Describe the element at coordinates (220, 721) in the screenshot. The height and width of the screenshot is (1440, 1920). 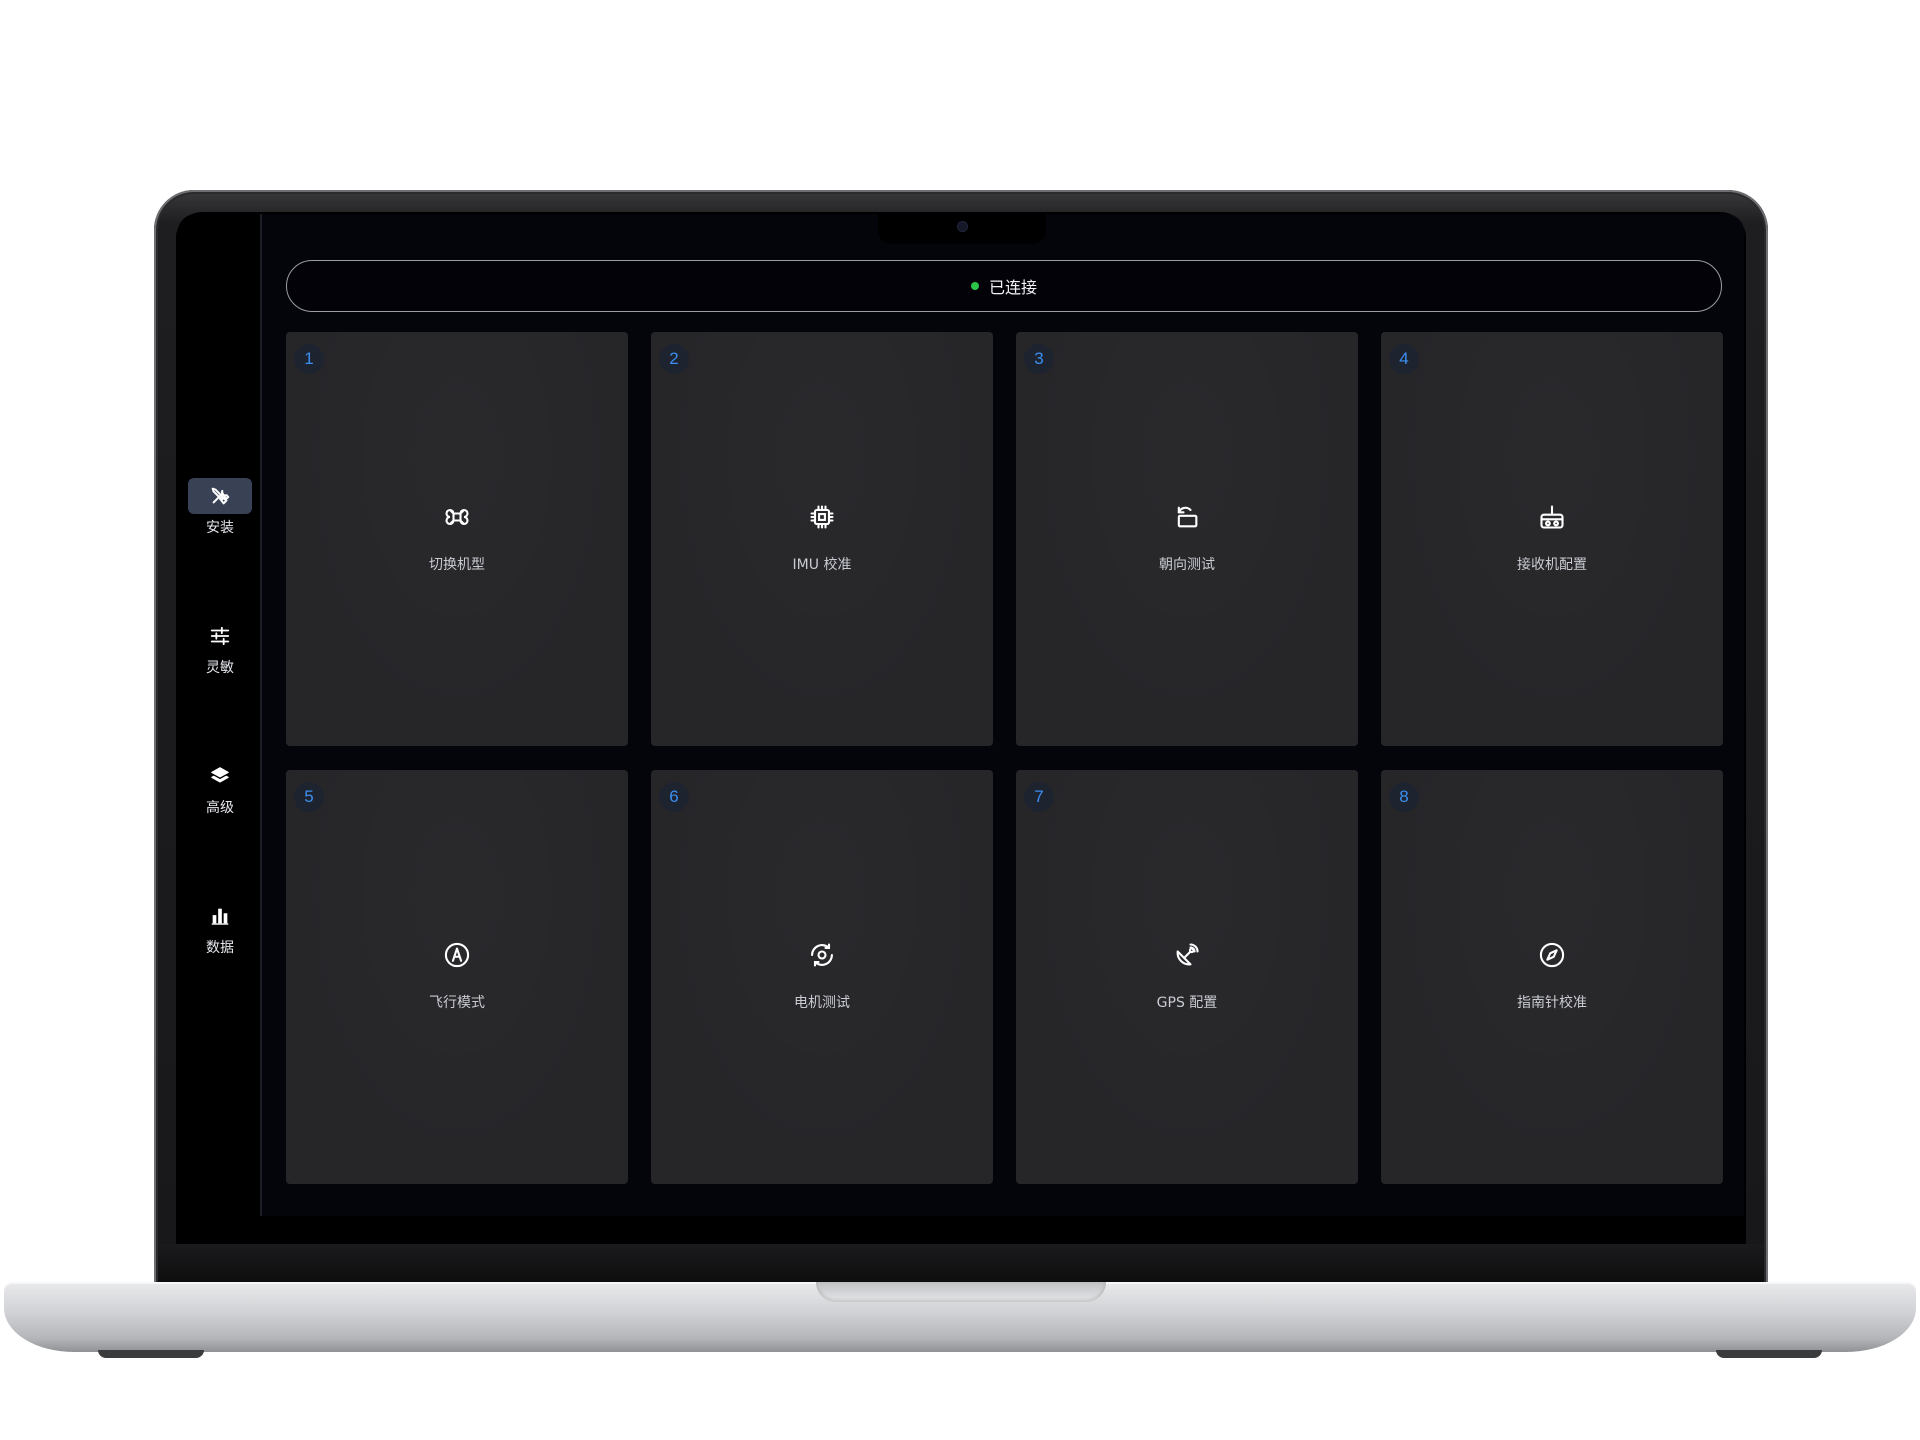
I see `sidebar: 安装 灵敏 高级 数据` at that location.